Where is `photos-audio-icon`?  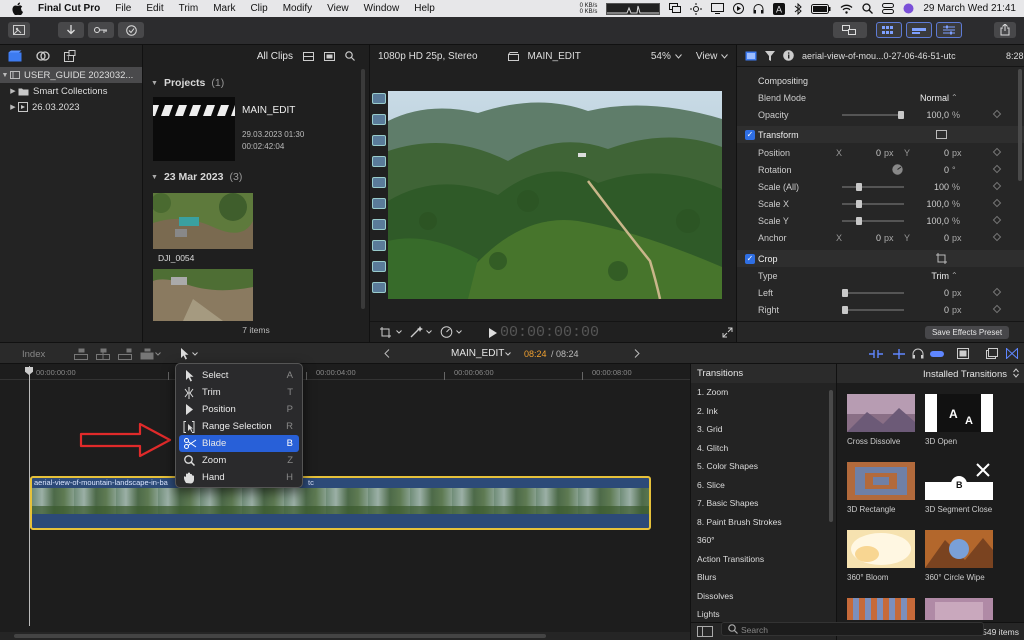 photos-audio-icon is located at coordinates (43, 56).